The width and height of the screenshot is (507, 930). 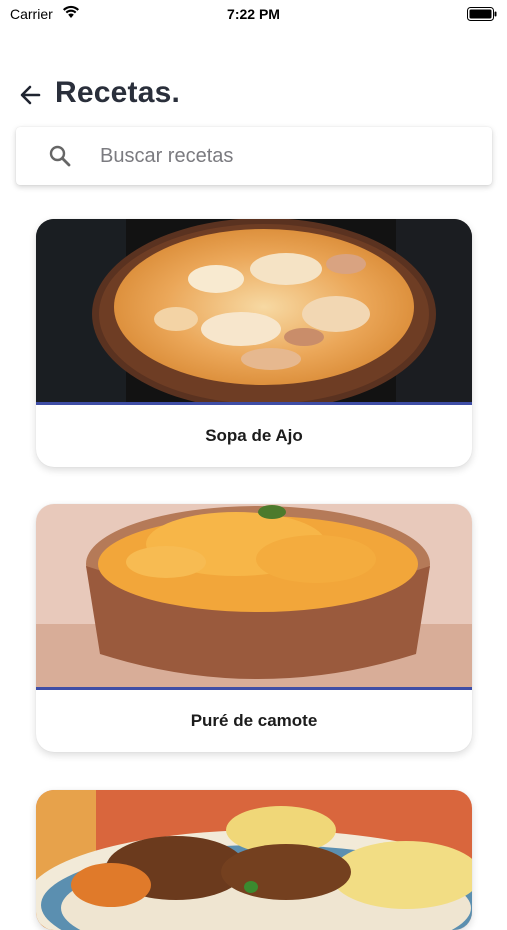 I want to click on recipe-card, so click(x=254, y=860).